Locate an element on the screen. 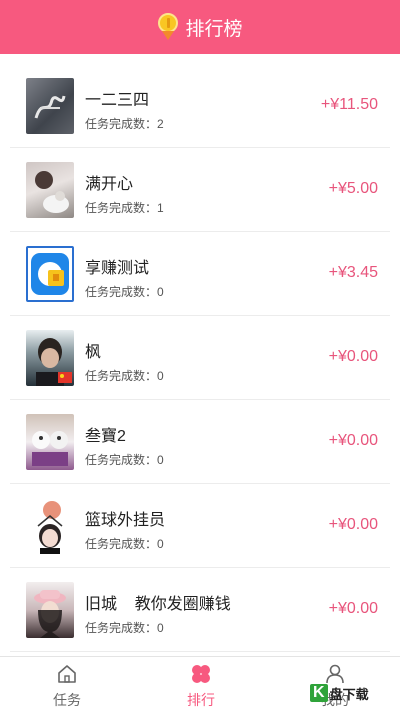  user-name: 篮球外挂员 is located at coordinates (125, 520).